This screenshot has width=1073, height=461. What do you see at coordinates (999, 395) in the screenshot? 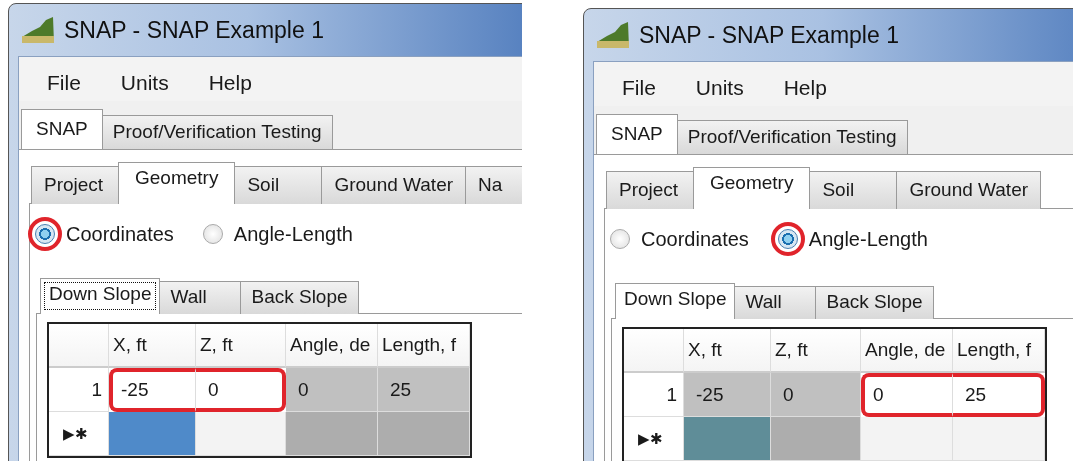
I see `table-cell: 25` at bounding box center [999, 395].